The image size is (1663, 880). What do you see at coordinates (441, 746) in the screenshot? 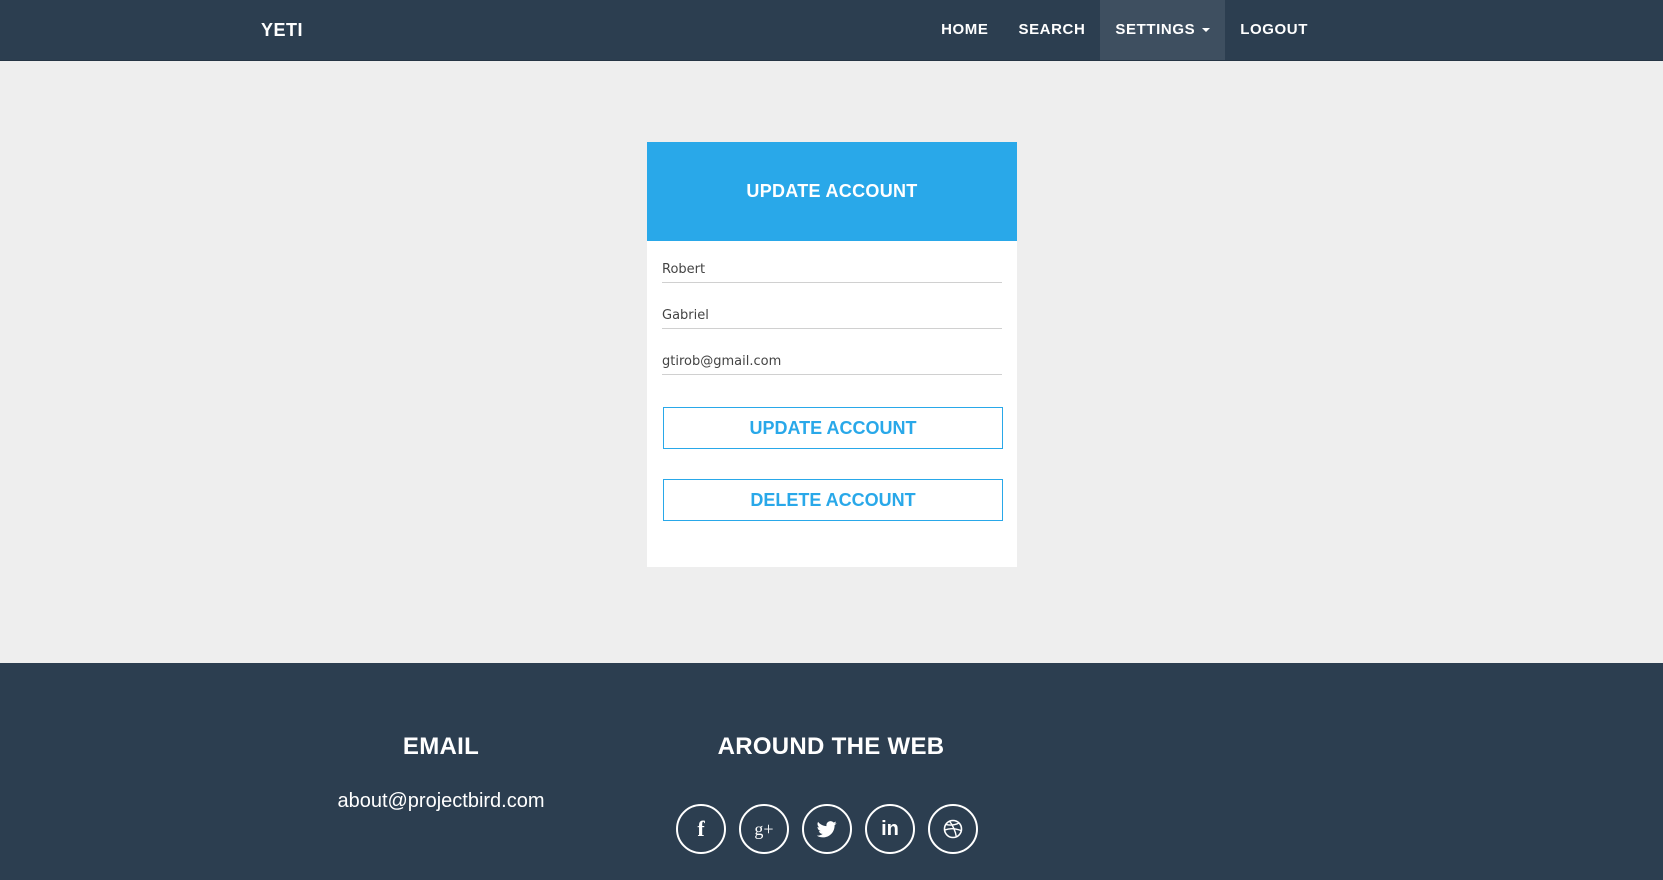
I see `email-heading: EMAIL` at bounding box center [441, 746].